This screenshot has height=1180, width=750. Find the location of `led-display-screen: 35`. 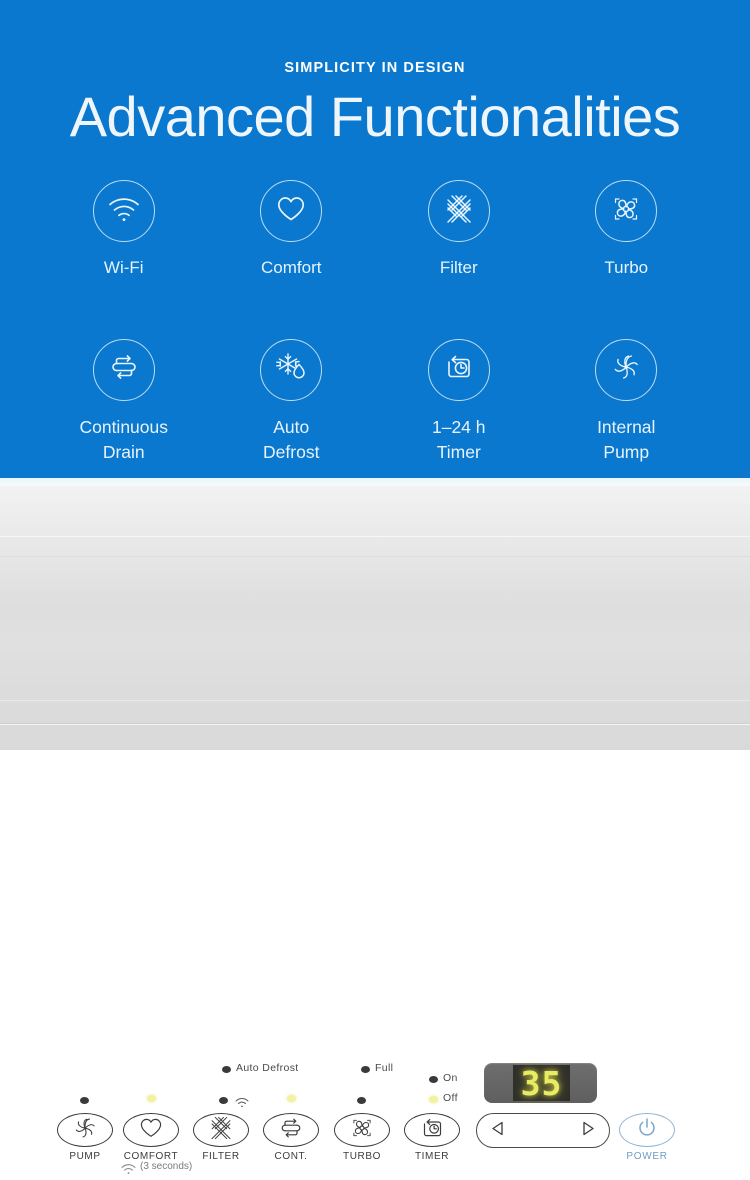

led-display-screen: 35 is located at coordinates (541, 1083).